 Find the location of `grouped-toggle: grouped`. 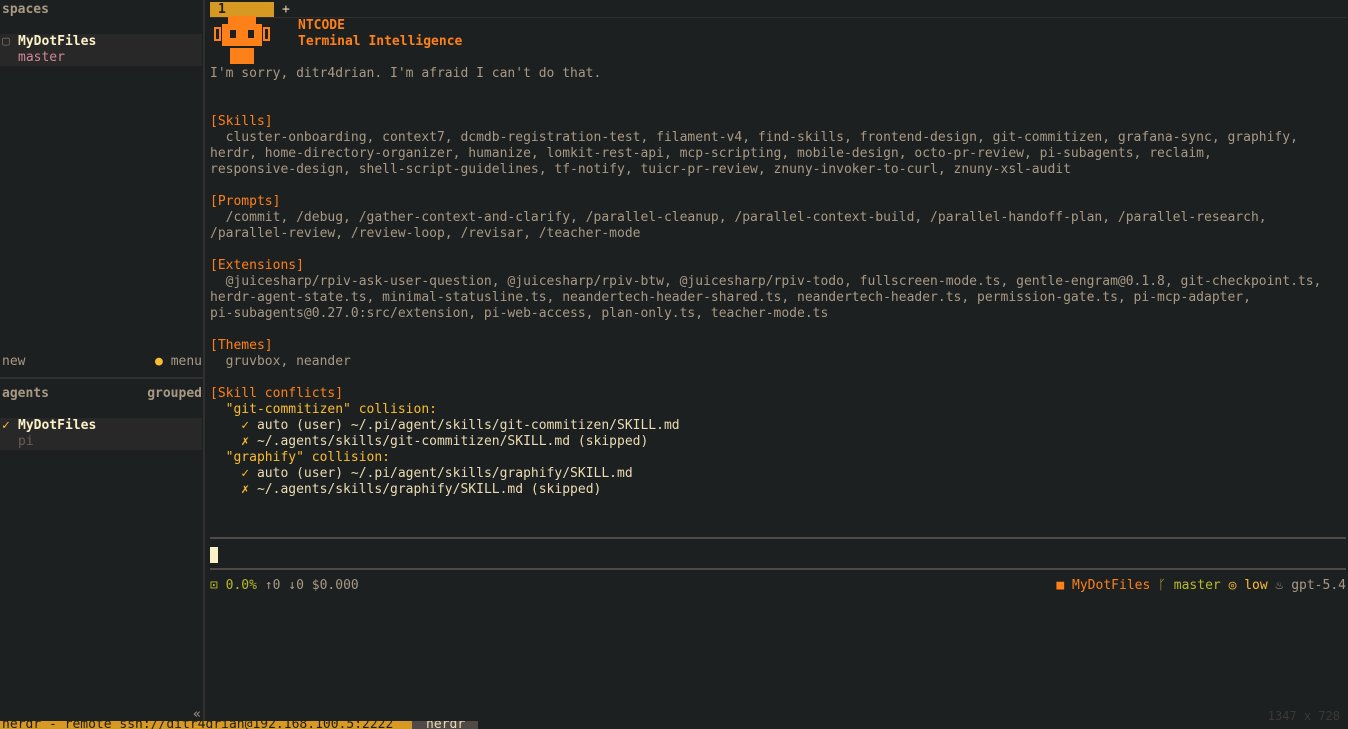

grouped-toggle: grouped is located at coordinates (174, 394).